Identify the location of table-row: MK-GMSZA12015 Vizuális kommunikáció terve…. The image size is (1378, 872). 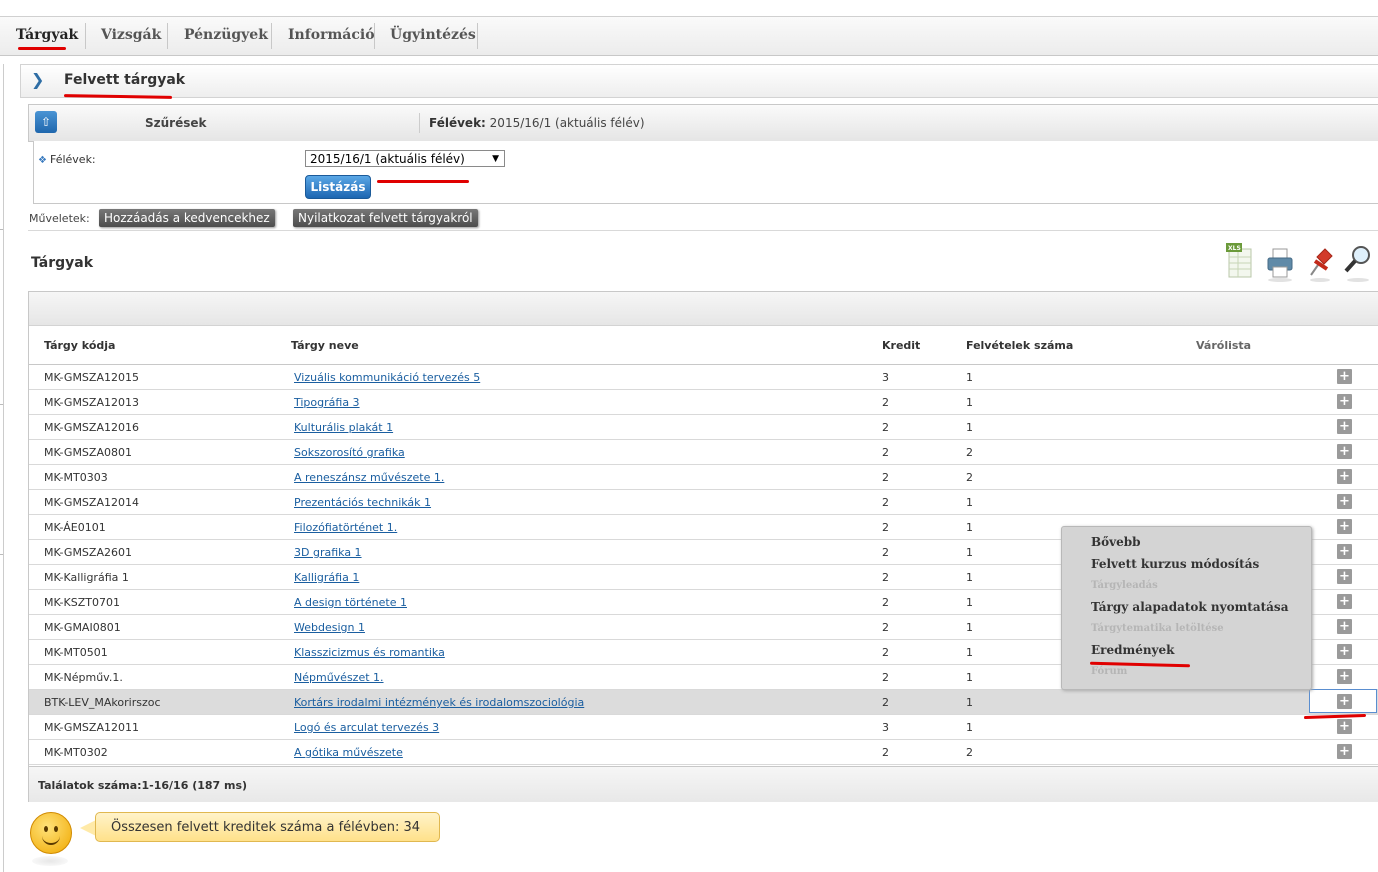
(703, 377).